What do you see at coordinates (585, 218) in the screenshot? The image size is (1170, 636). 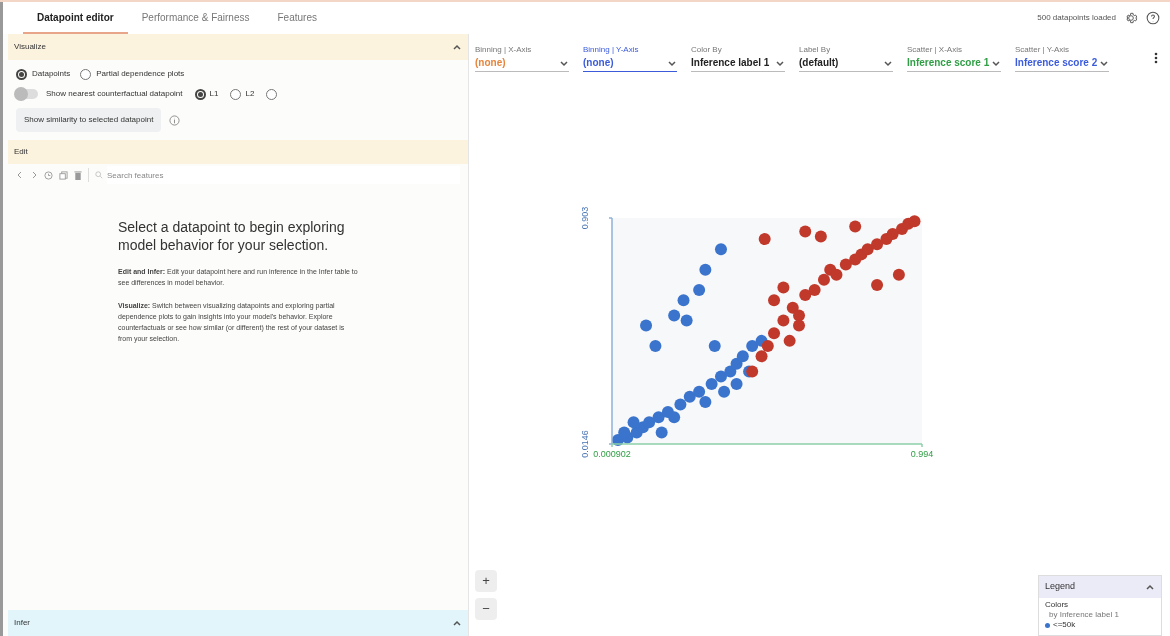 I see `y-tick-label: 0.903` at bounding box center [585, 218].